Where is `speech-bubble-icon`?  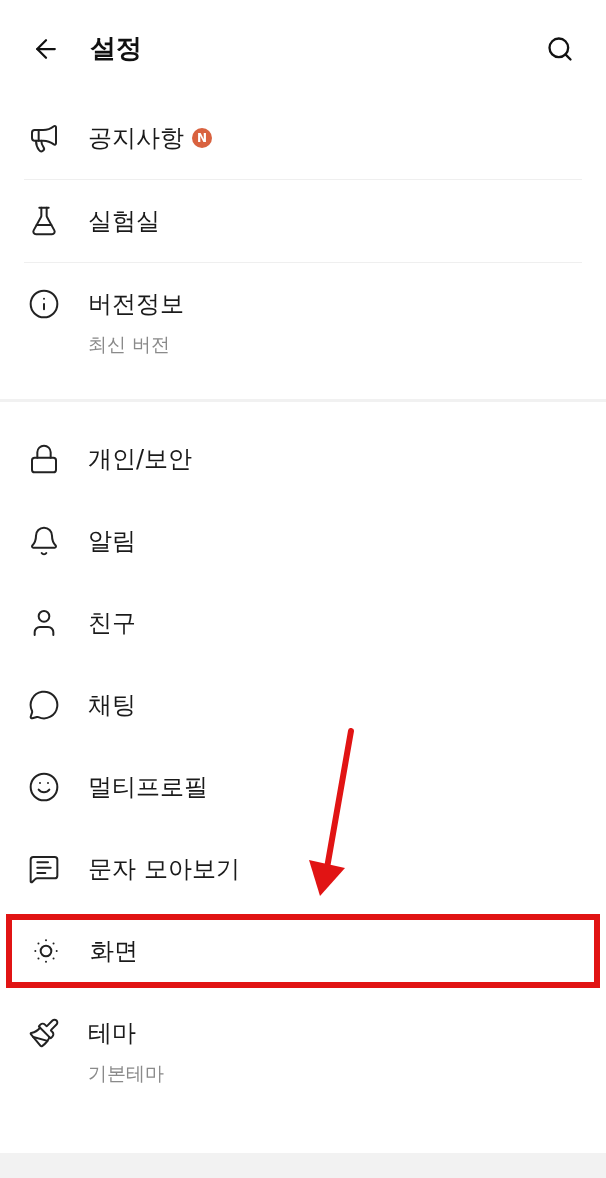 speech-bubble-icon is located at coordinates (44, 705).